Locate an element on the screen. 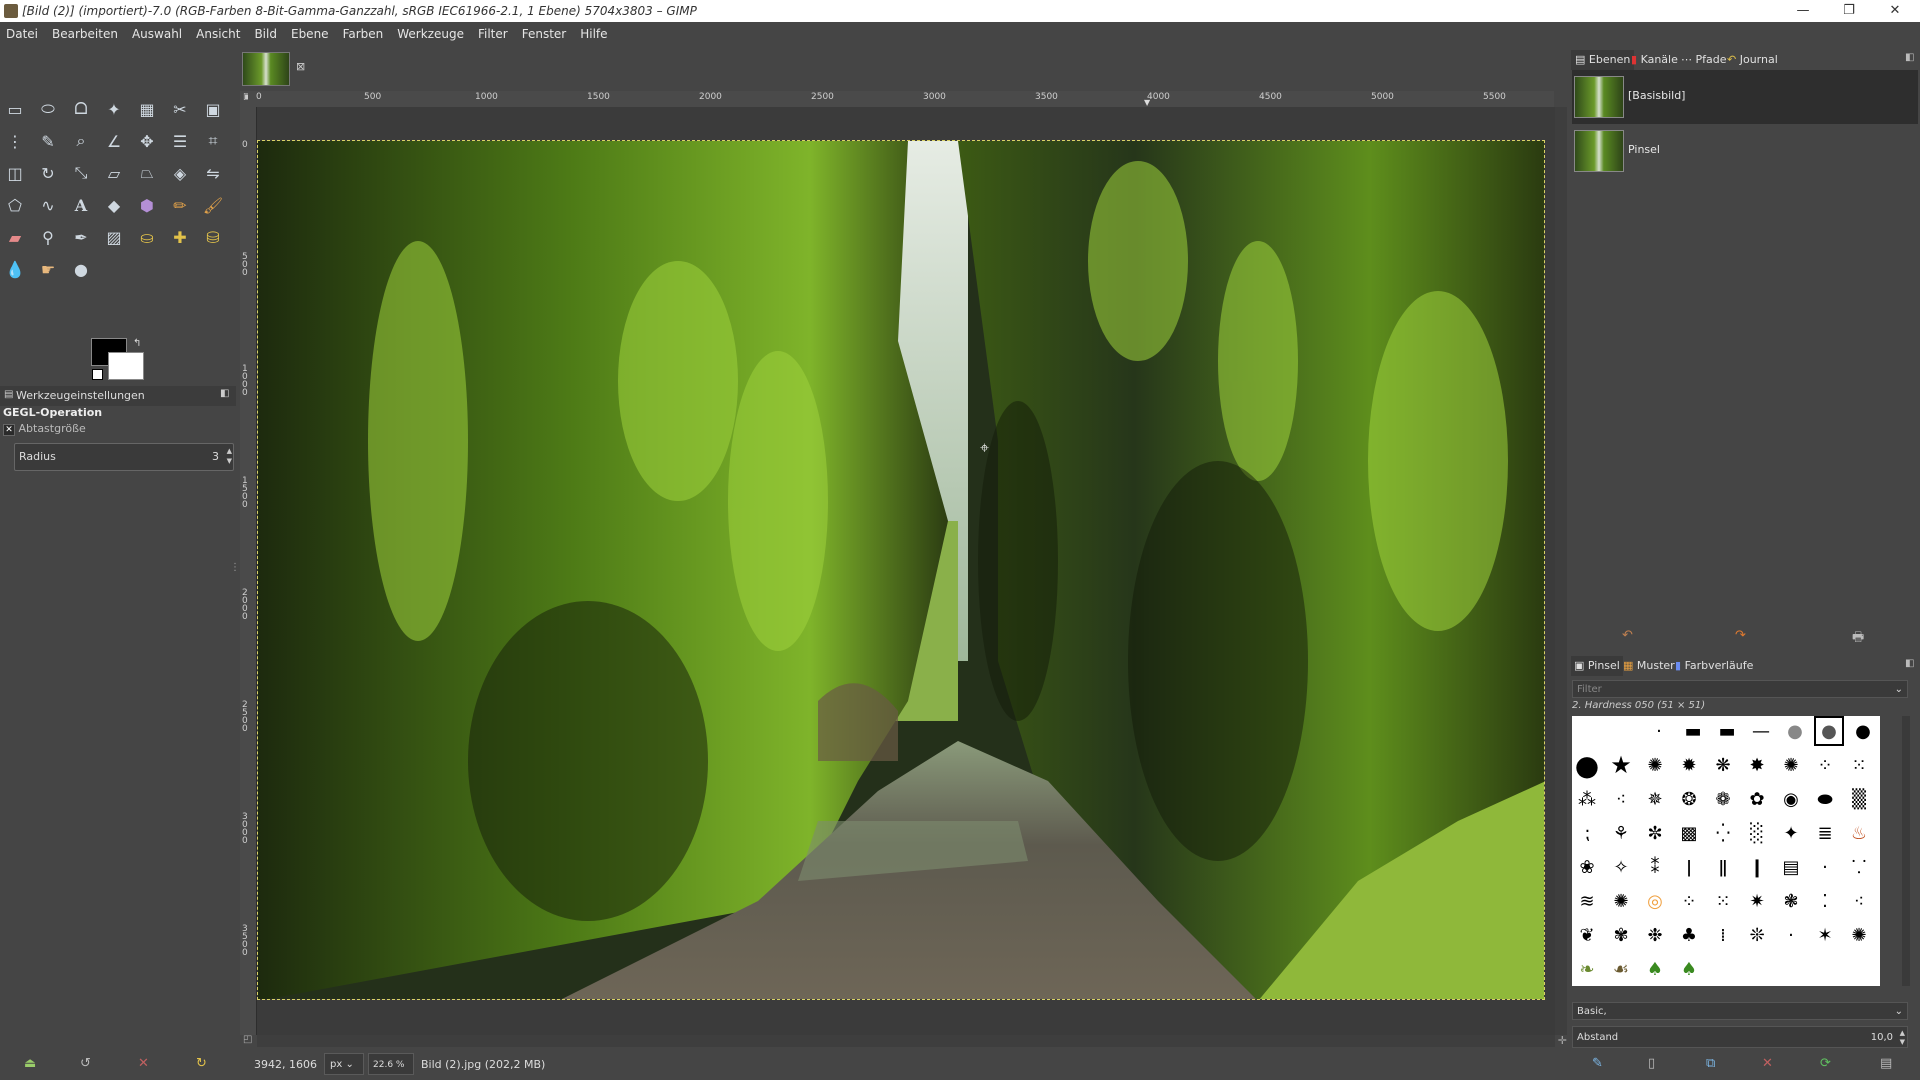  cage-transform-icon: ⬠ is located at coordinates (15, 205).